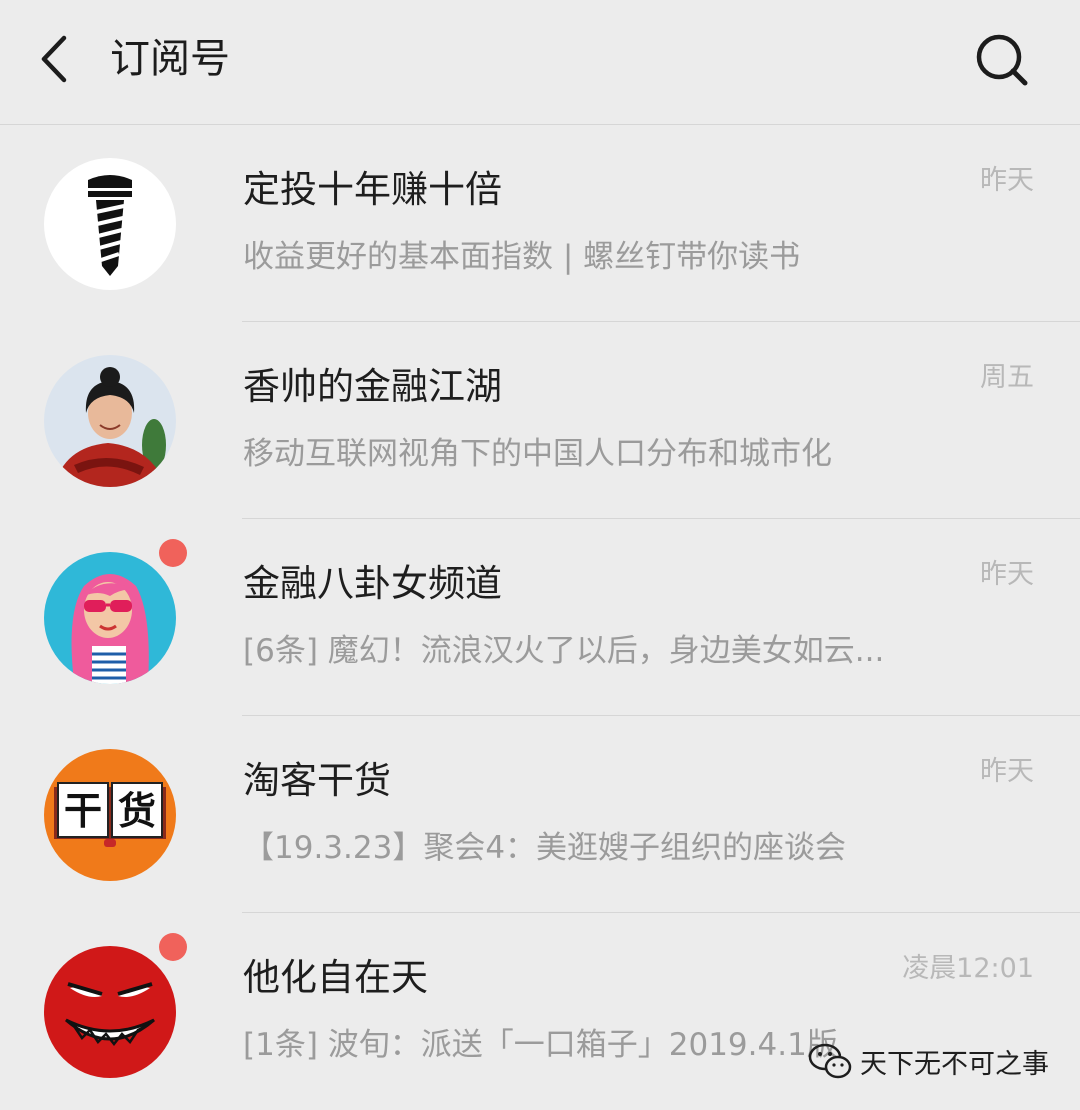  What do you see at coordinates (372, 386) in the screenshot?
I see `item-name: 香帅的金融江湖` at bounding box center [372, 386].